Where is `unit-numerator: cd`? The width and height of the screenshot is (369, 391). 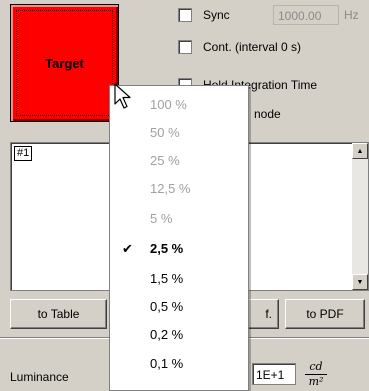 unit-numerator: cd is located at coordinates (316, 368).